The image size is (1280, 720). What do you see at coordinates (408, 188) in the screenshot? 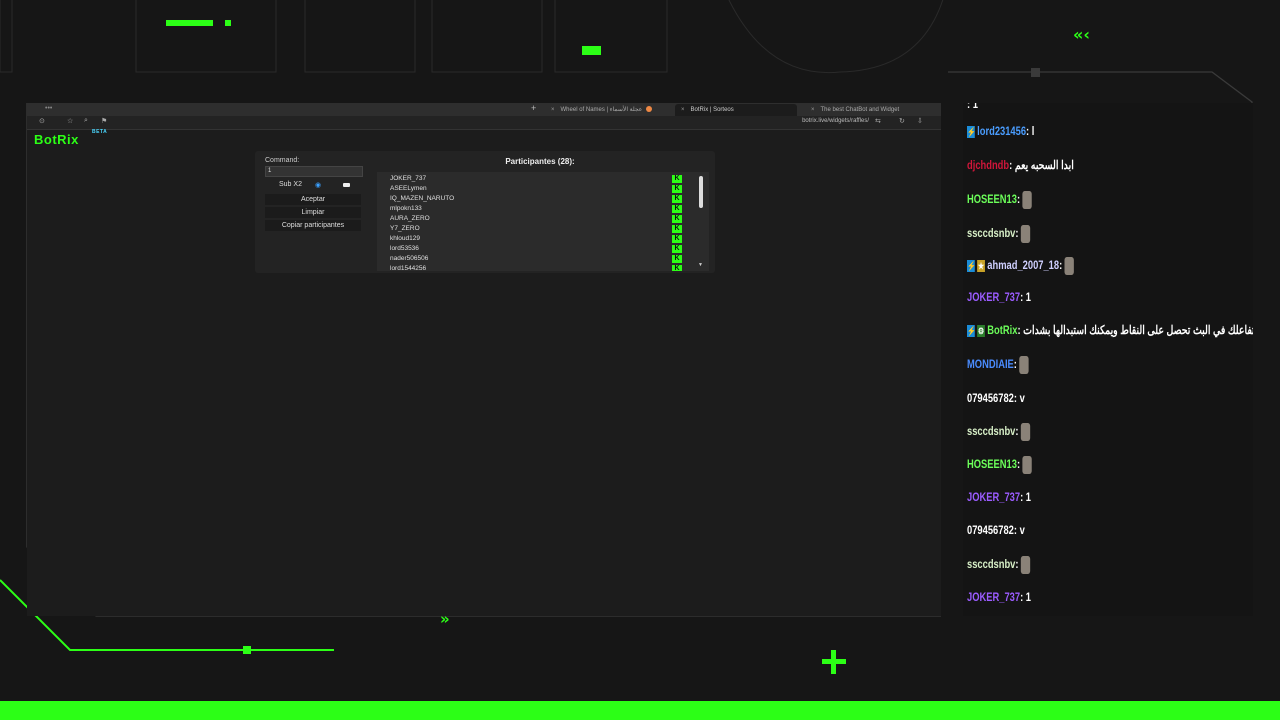
I see `participant-name: ASEELymen` at bounding box center [408, 188].